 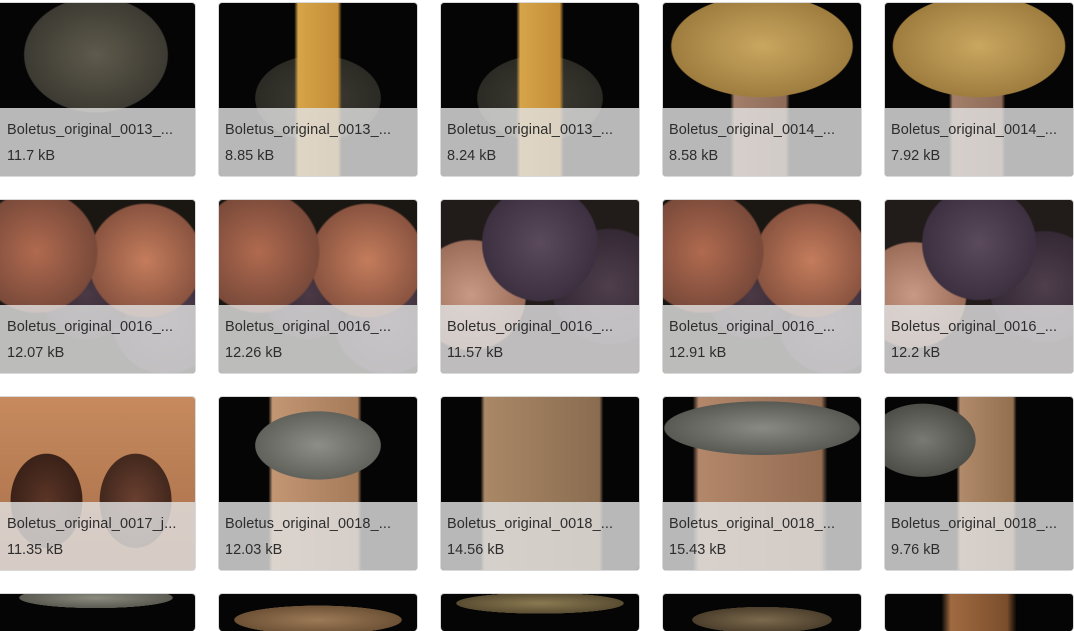 What do you see at coordinates (762, 142) in the screenshot?
I see `file-caption: Boletus_original_0014_... 8.58 kB` at bounding box center [762, 142].